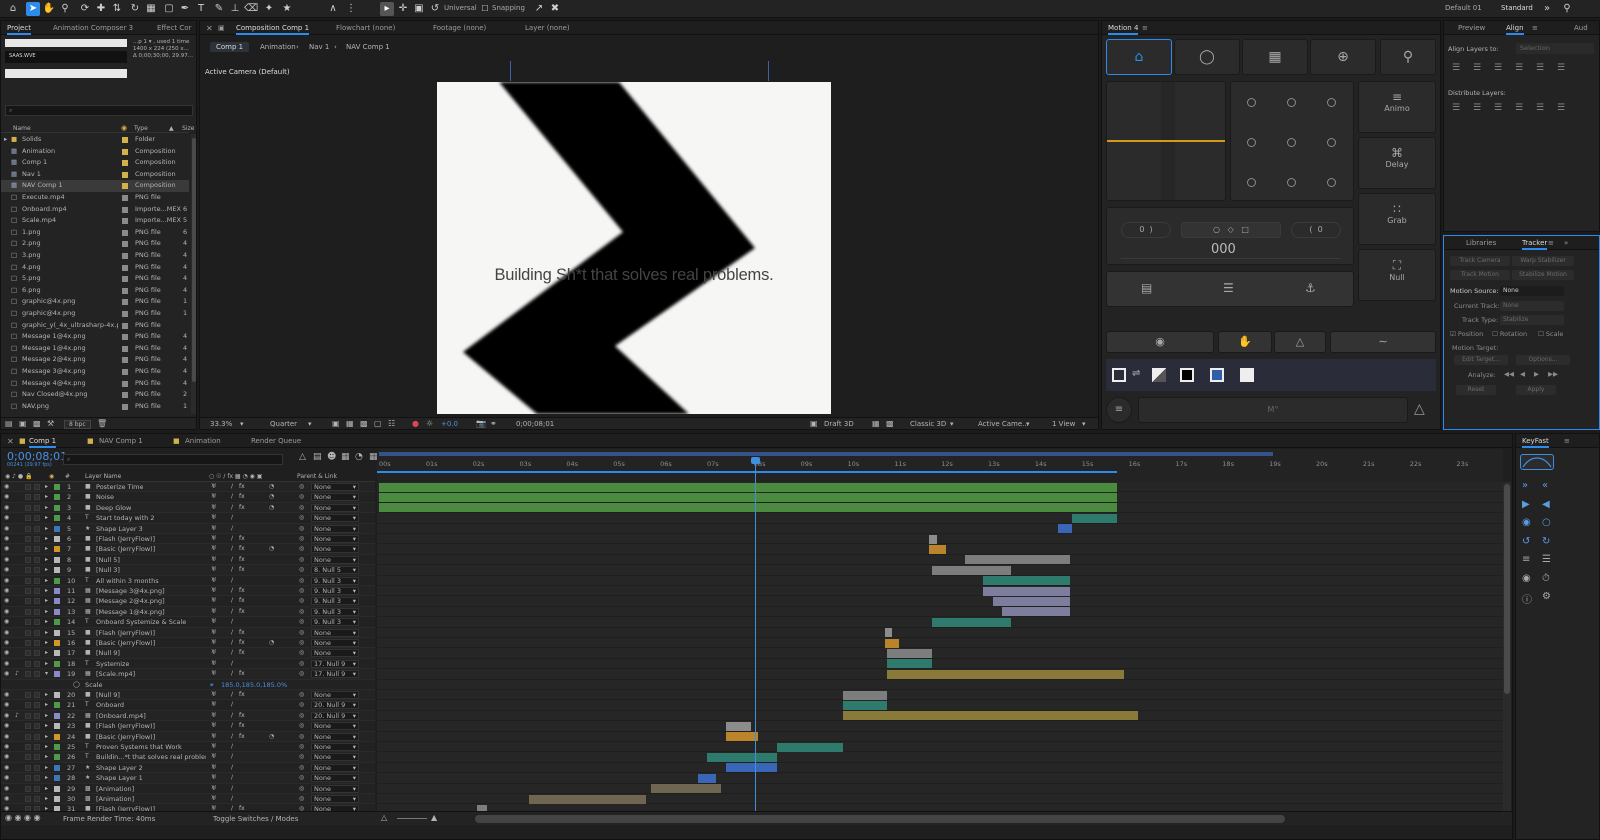 Image resolution: width=1600 pixels, height=840 pixels. I want to click on layer-name: [Null 5], so click(108, 560).